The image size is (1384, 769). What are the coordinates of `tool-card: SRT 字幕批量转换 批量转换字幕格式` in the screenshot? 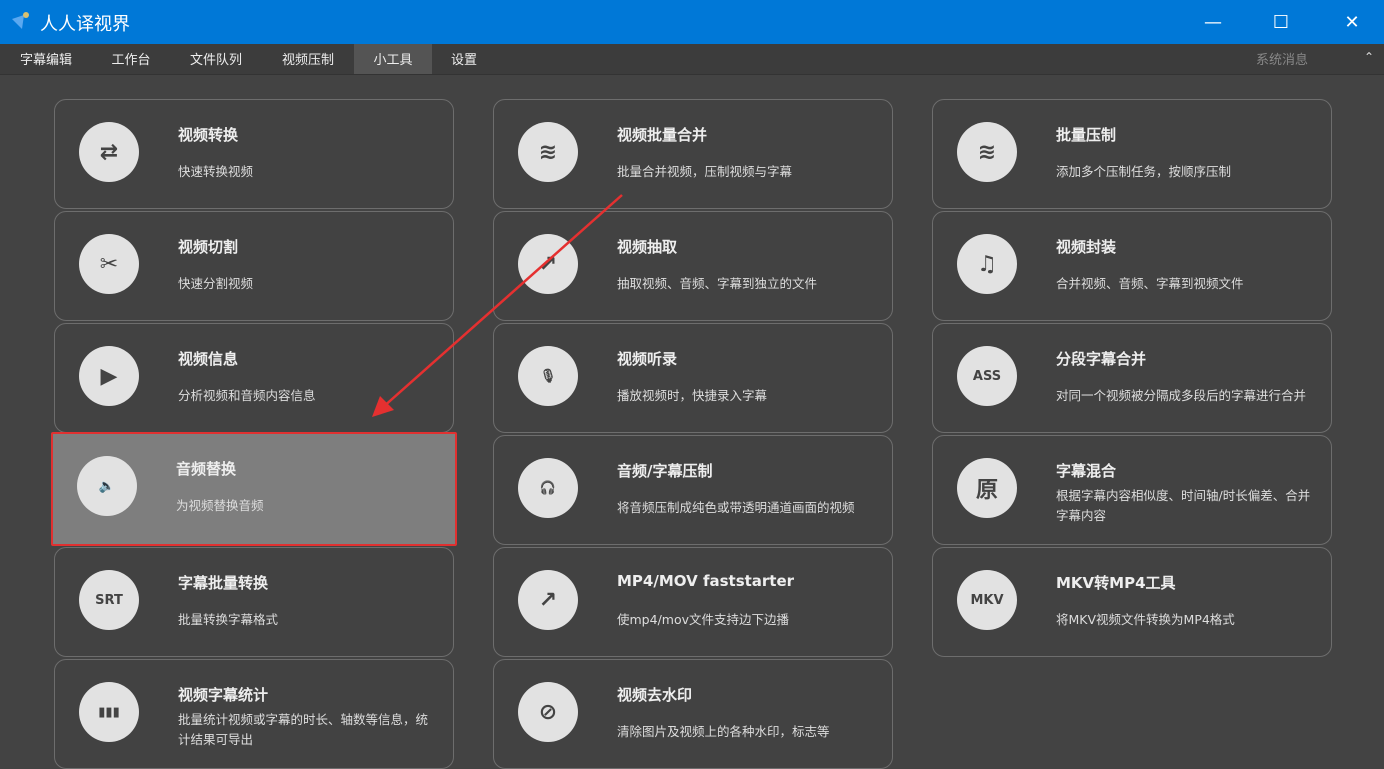 It's located at (254, 602).